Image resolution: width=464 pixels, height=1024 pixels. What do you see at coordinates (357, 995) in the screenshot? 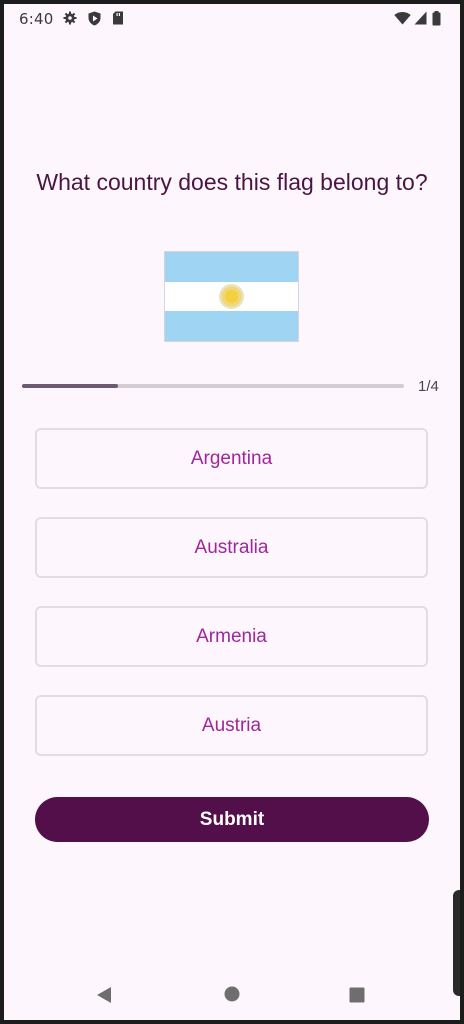
I see `recents-square-icon` at bounding box center [357, 995].